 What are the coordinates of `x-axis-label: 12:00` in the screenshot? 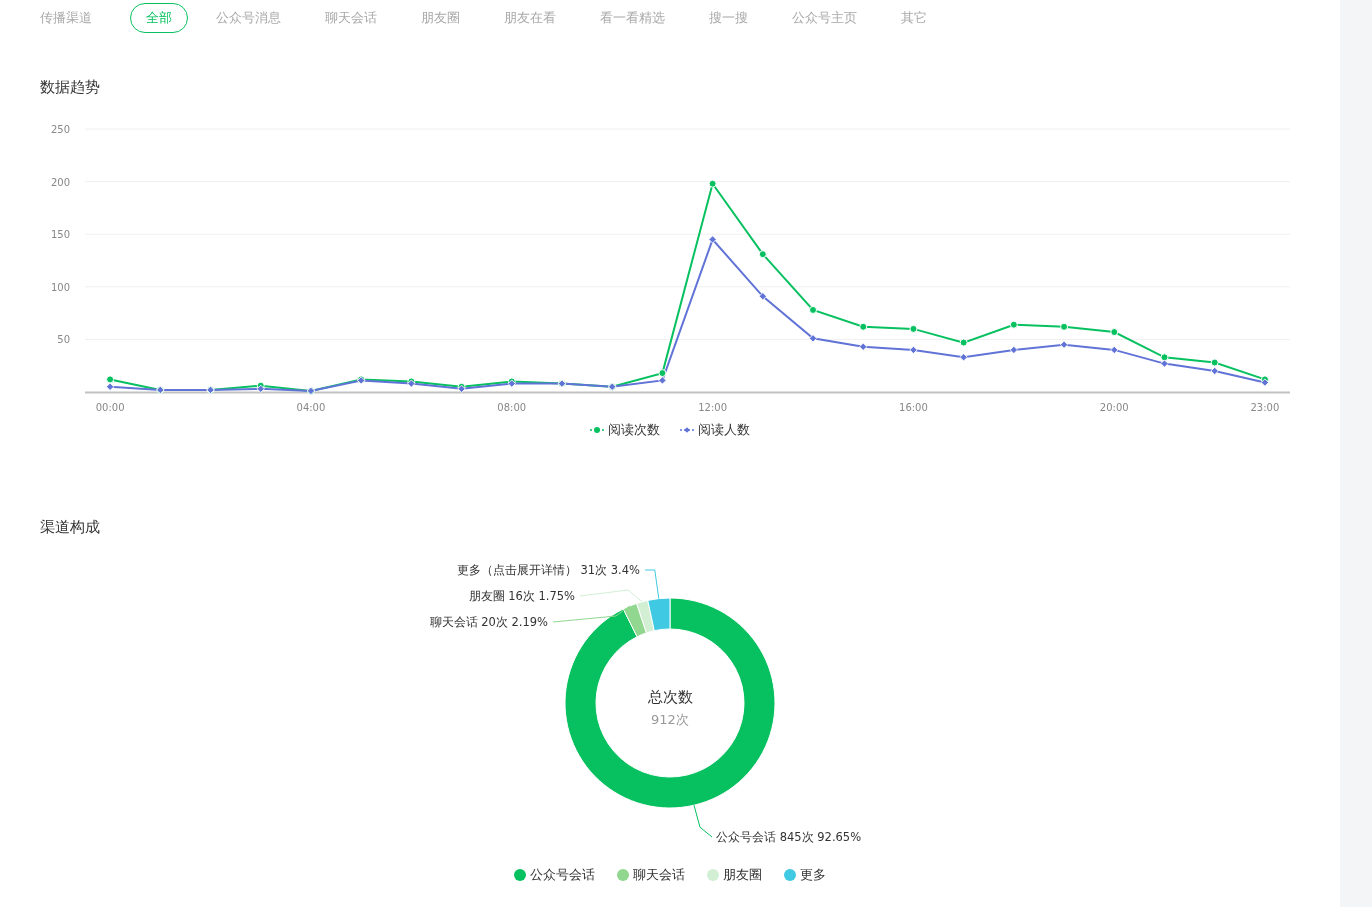 It's located at (712, 407).